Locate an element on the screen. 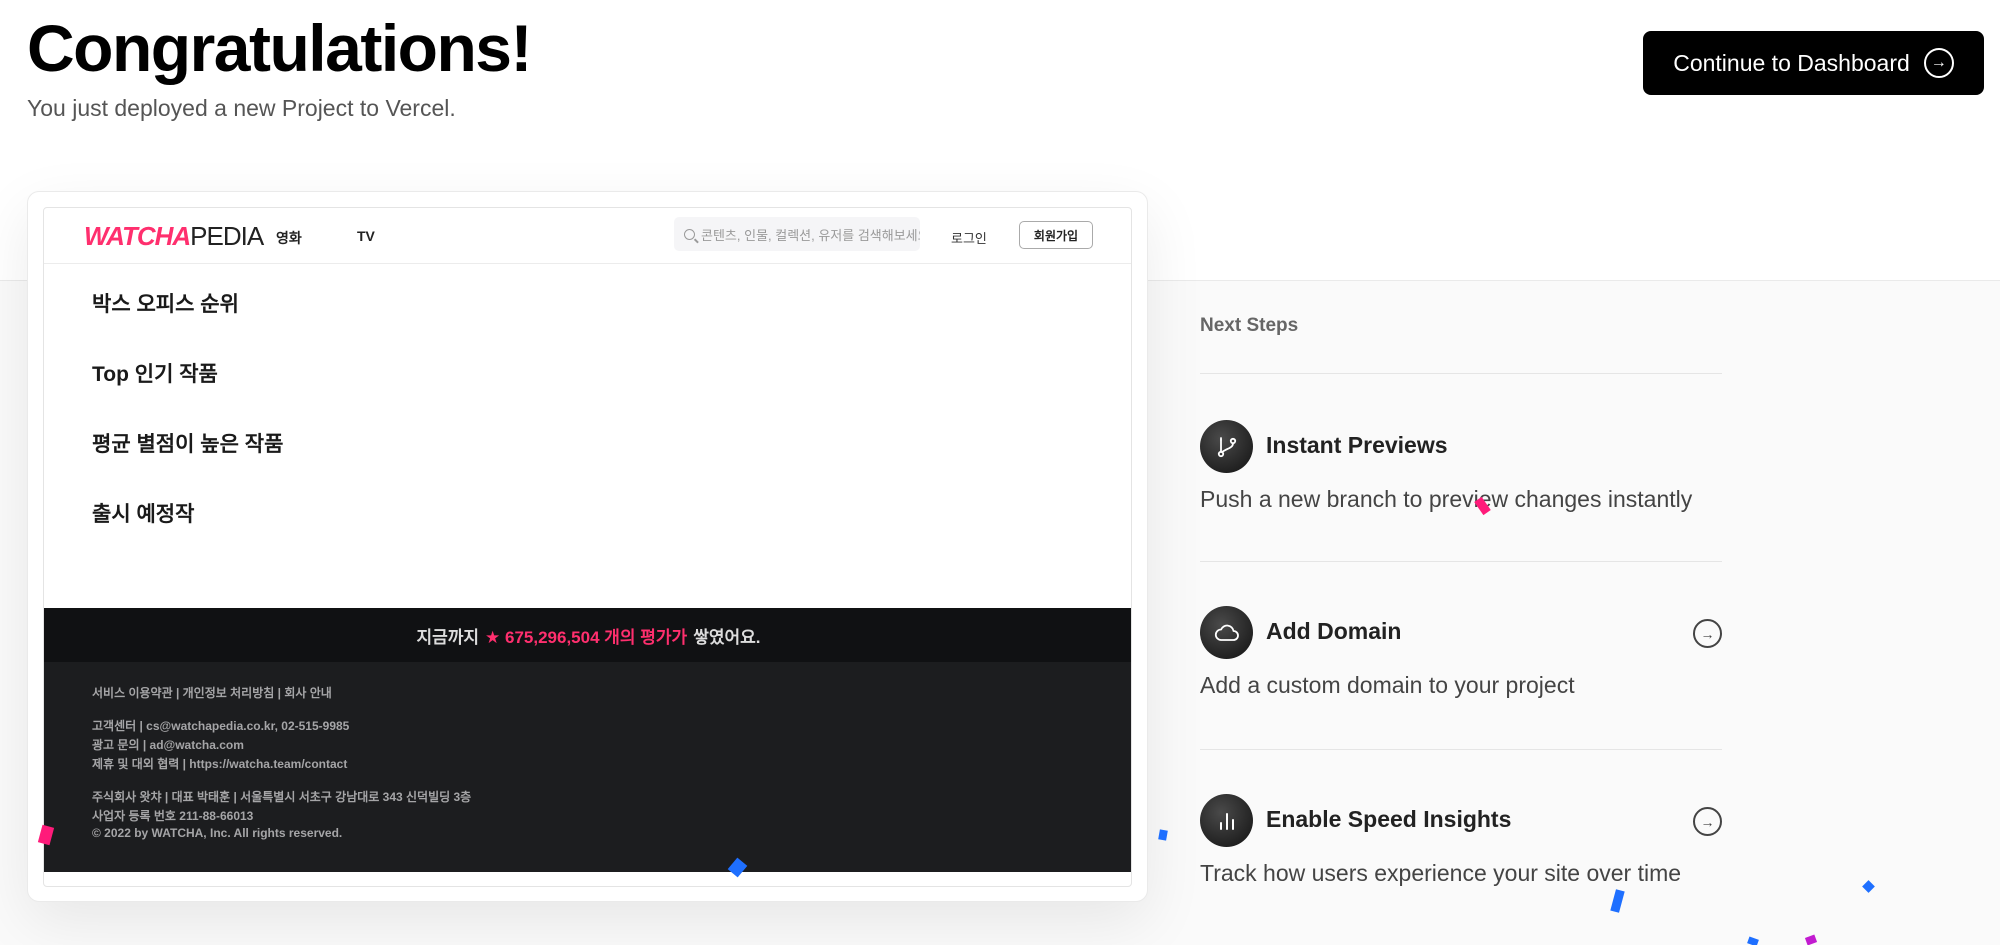  section-heading: 출시 예정작 is located at coordinates (143, 514).